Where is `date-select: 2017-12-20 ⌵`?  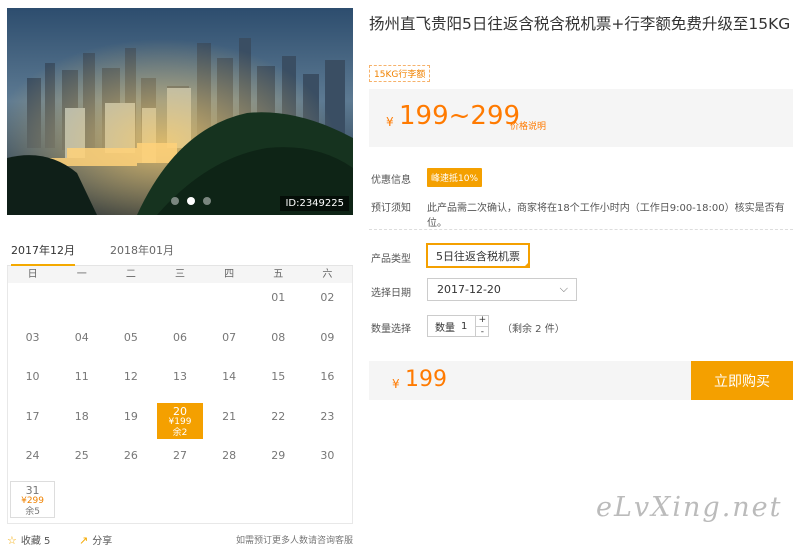 date-select: 2017-12-20 ⌵ is located at coordinates (502, 289).